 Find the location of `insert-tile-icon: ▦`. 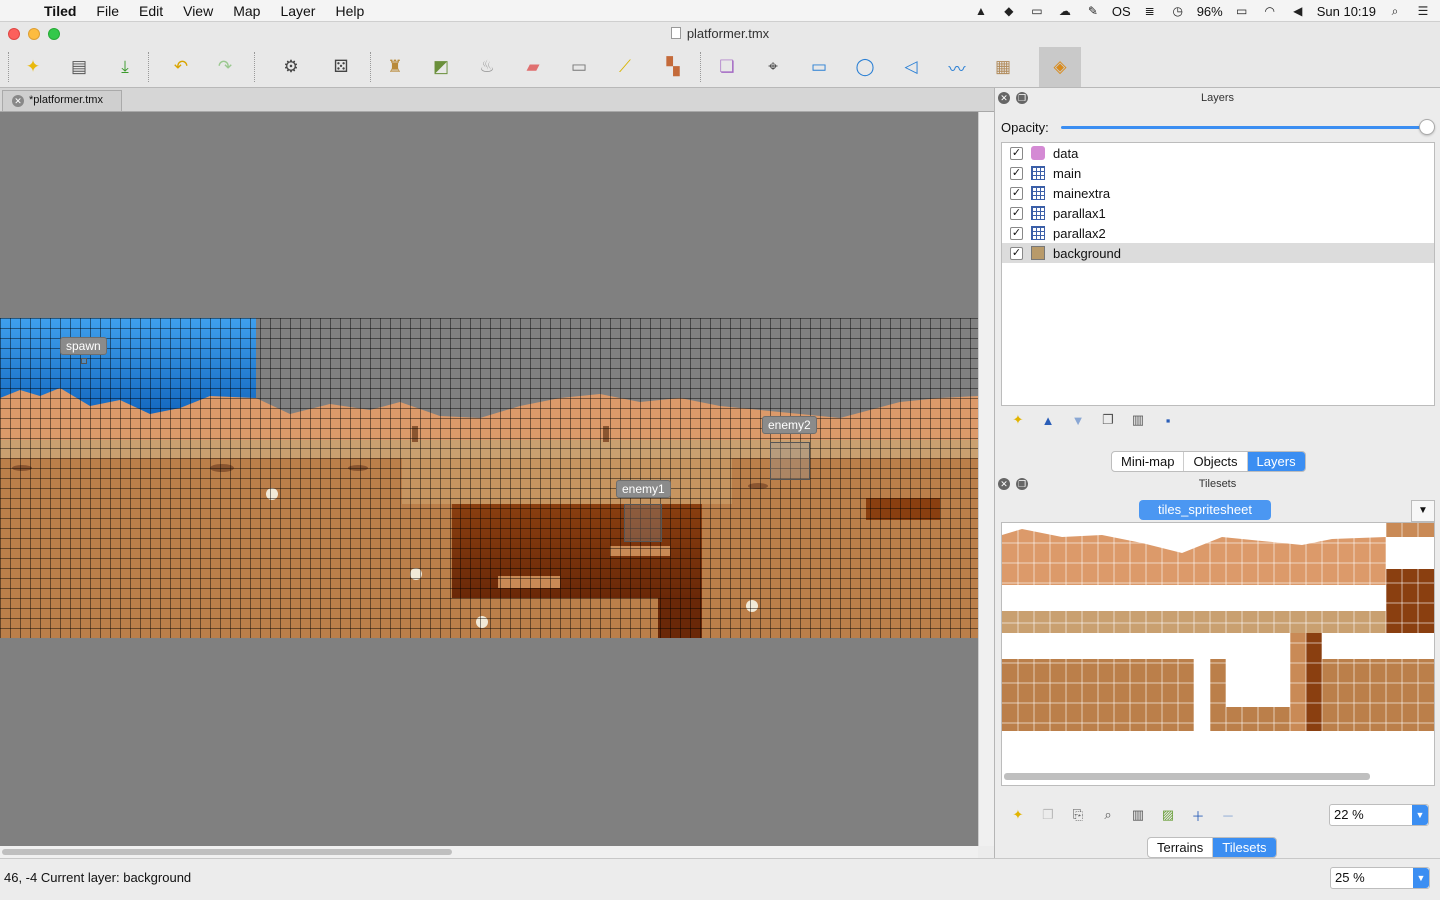

insert-tile-icon: ▦ is located at coordinates (1003, 67).